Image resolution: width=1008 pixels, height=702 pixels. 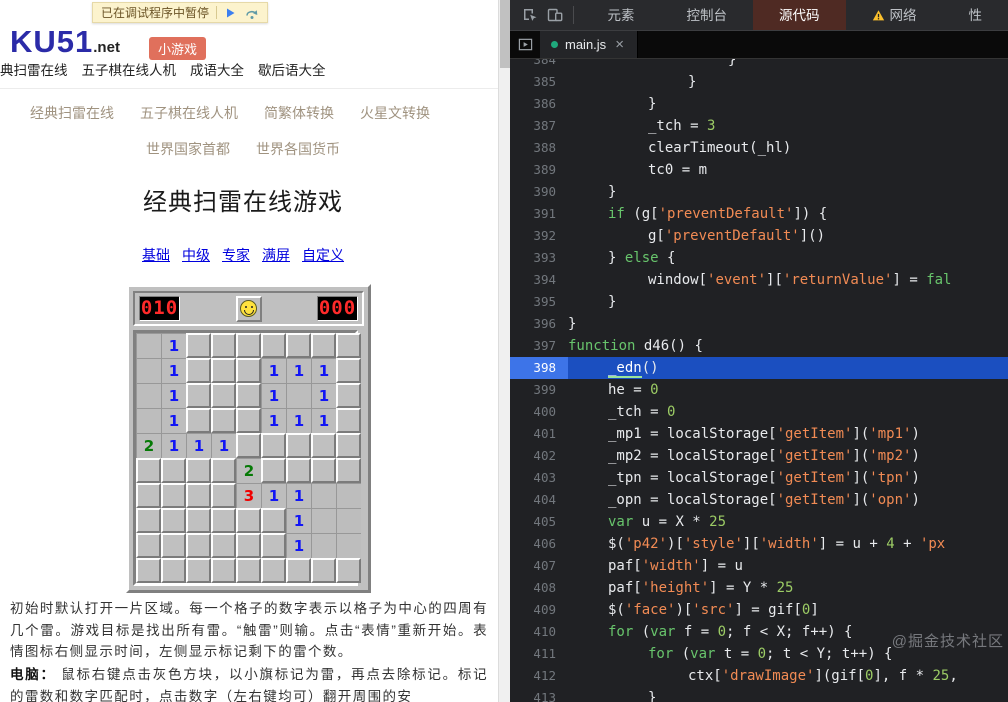 What do you see at coordinates (539, 588) in the screenshot?
I see `line-number: 408` at bounding box center [539, 588].